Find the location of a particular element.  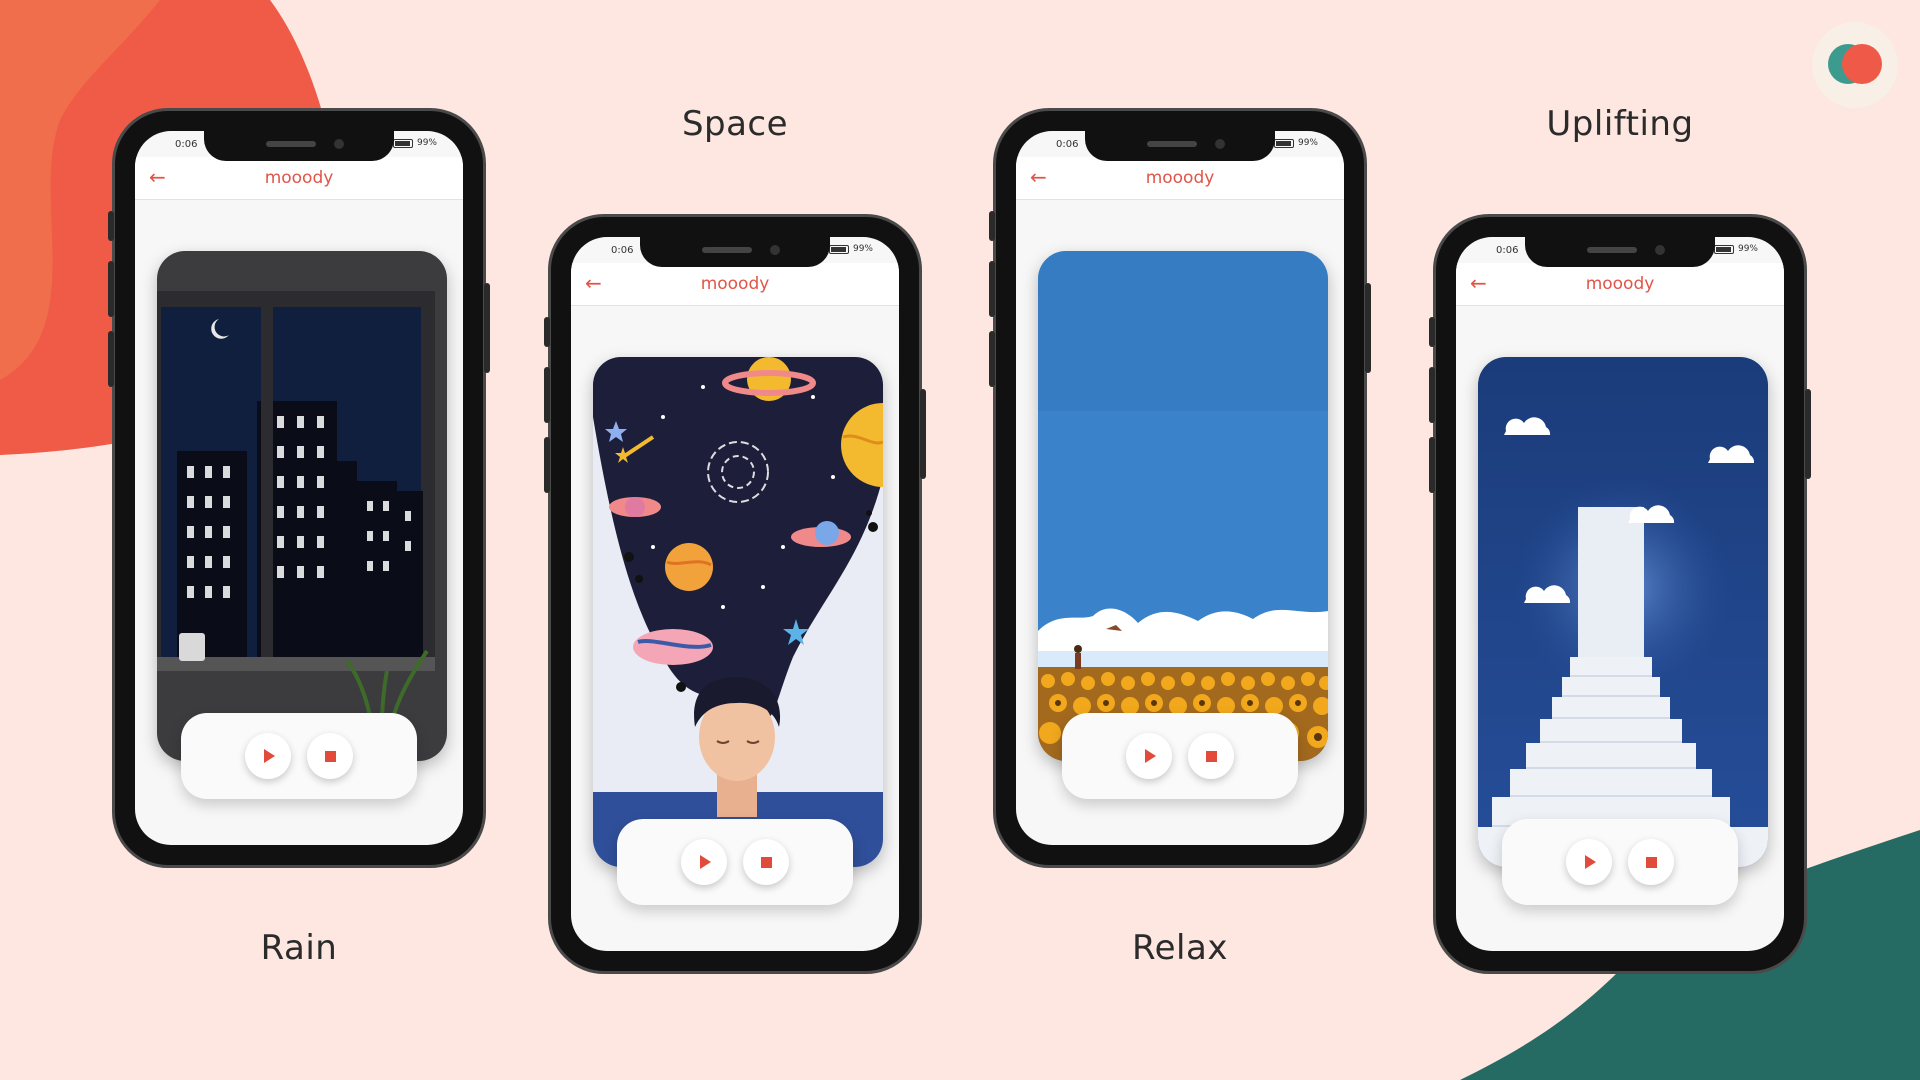

caption-uplifting: Uplifting is located at coordinates (1620, 124).